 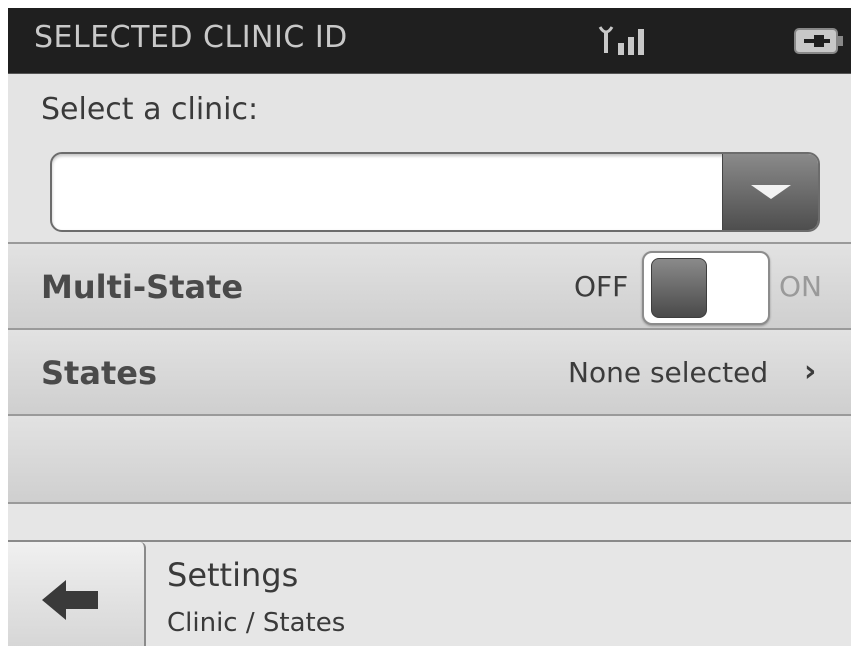 I want to click on arrow-left-icon, so click(x=70, y=600).